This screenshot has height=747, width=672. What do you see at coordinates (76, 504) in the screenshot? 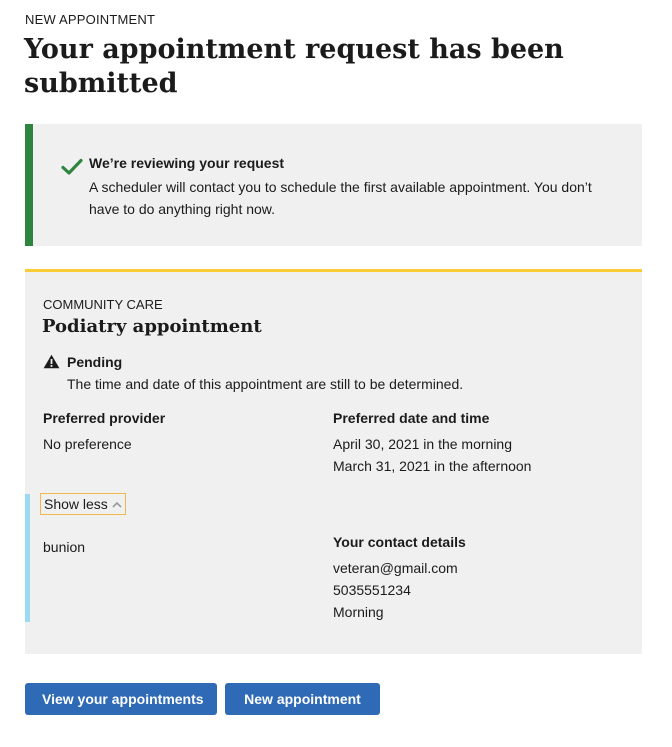
I see `show-less-label: Show less` at bounding box center [76, 504].